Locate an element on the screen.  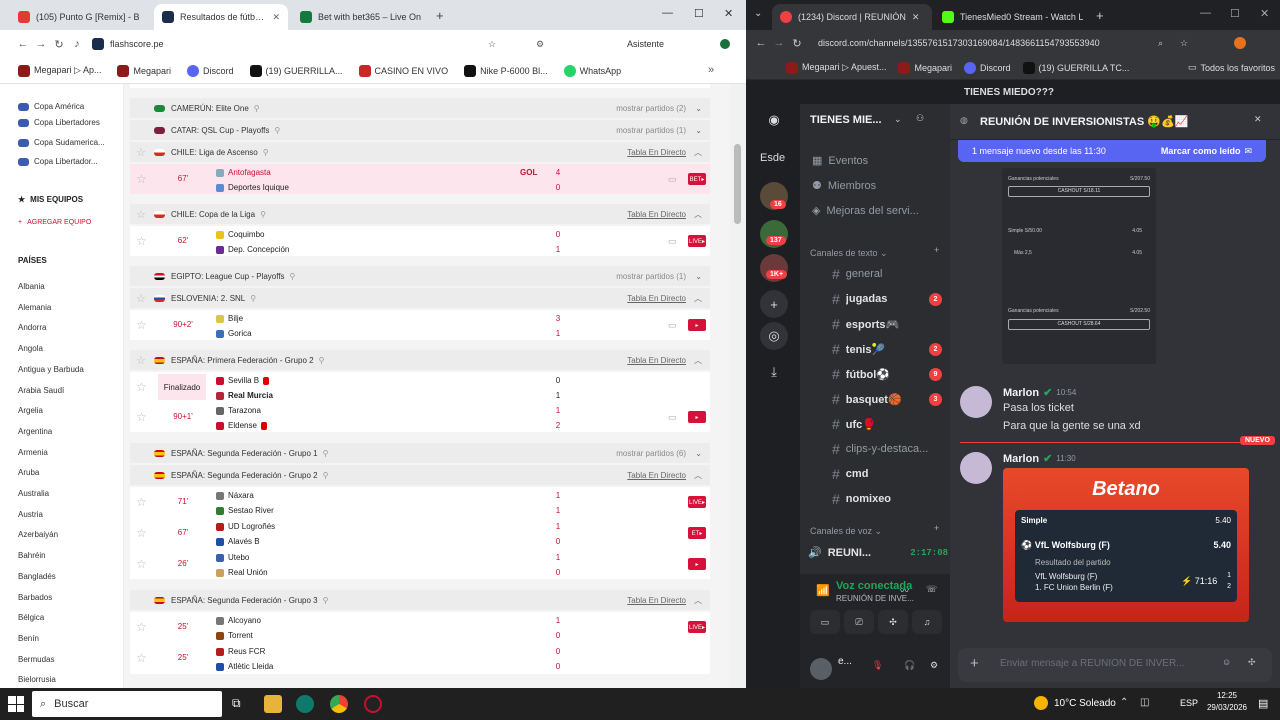
channel-1: # jugadas 2 is located at coordinates (887, 299).